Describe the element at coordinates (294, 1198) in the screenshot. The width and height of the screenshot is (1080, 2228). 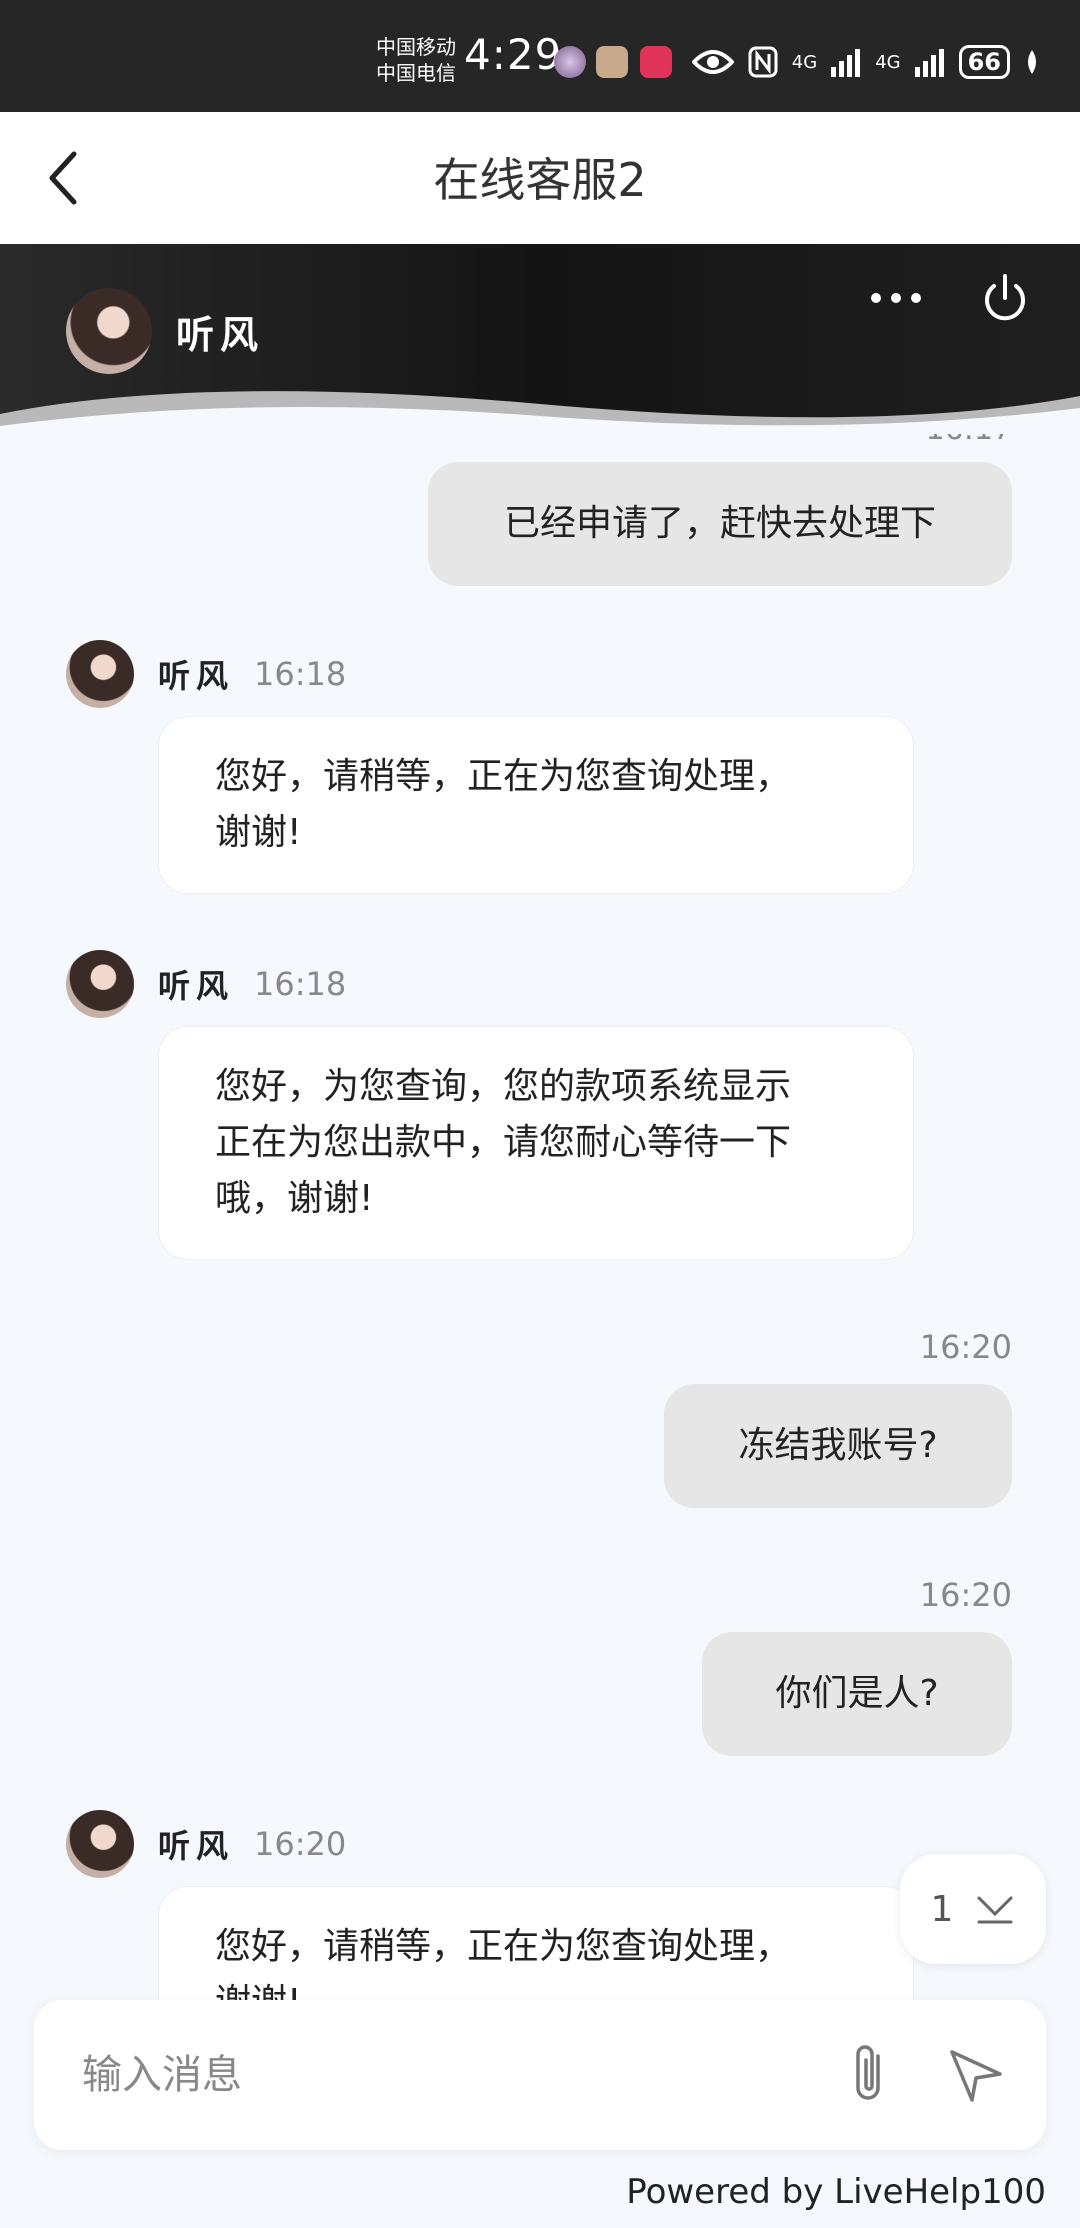
I see `message-text: 哦，谢谢!` at that location.